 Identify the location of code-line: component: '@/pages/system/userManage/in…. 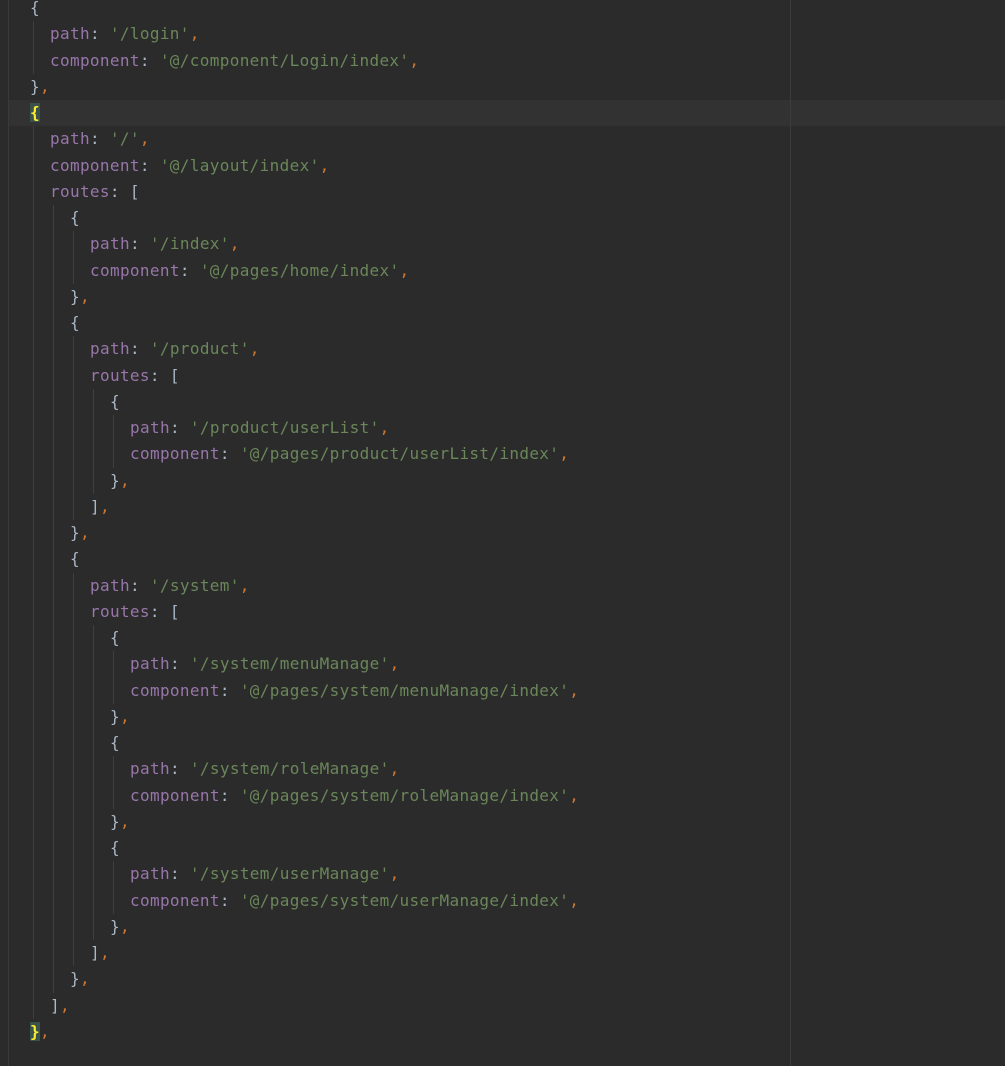
(354, 901).